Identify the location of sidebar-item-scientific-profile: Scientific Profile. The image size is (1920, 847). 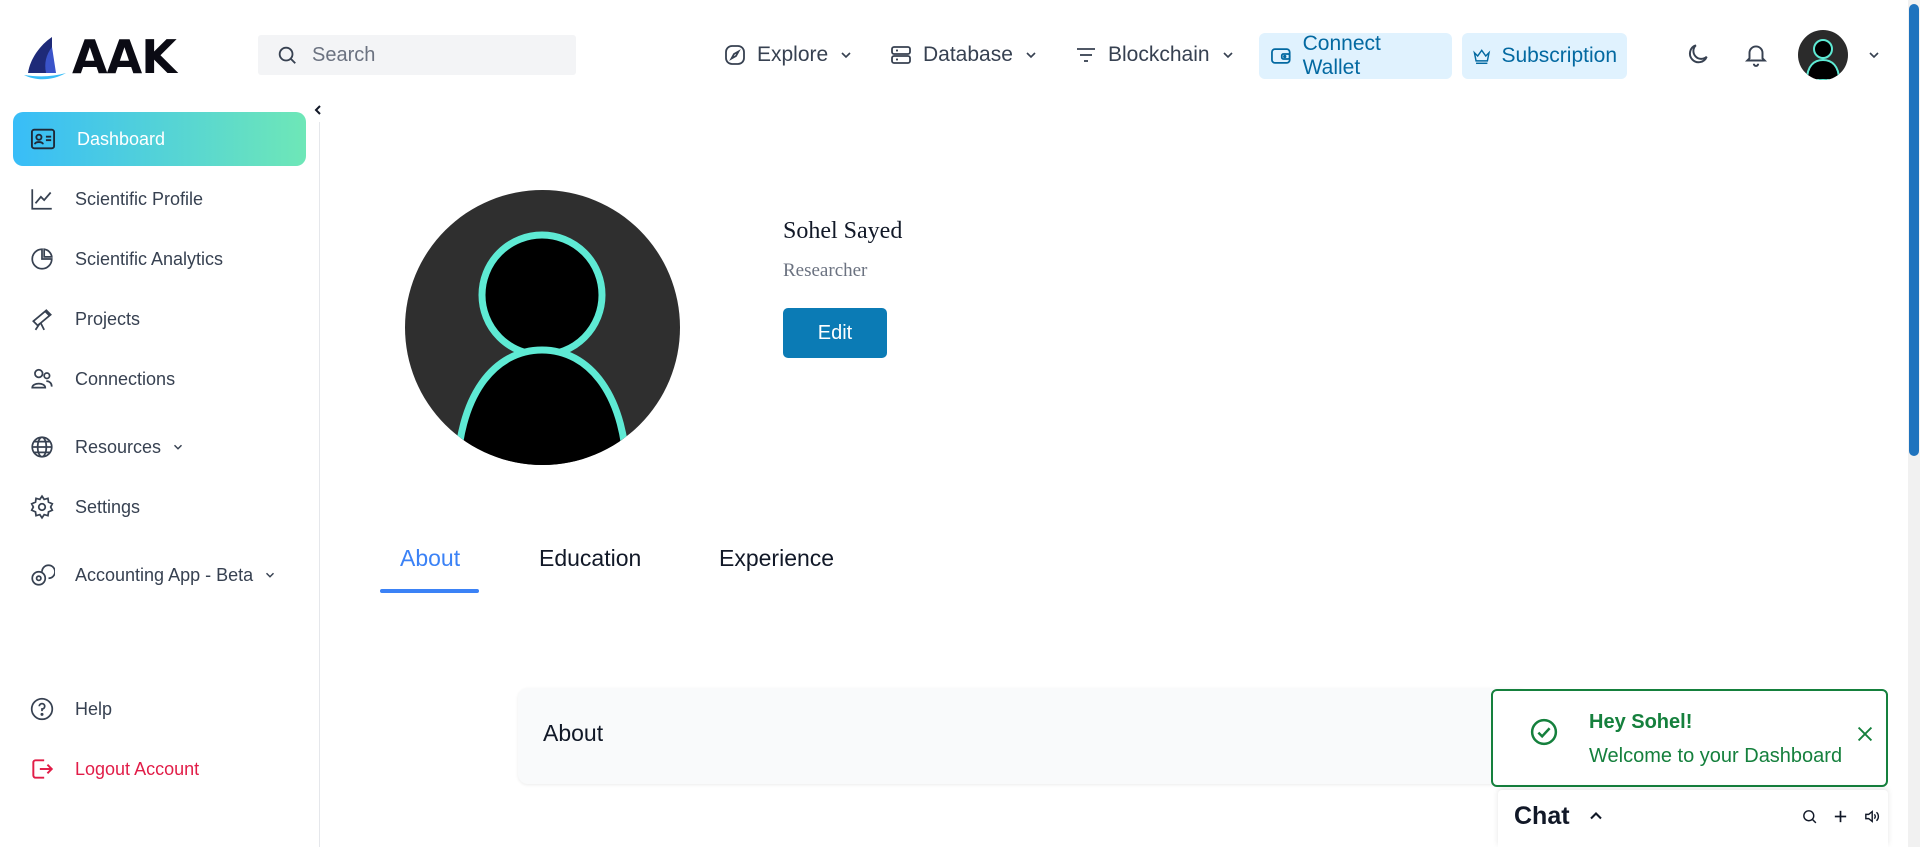
(159, 199).